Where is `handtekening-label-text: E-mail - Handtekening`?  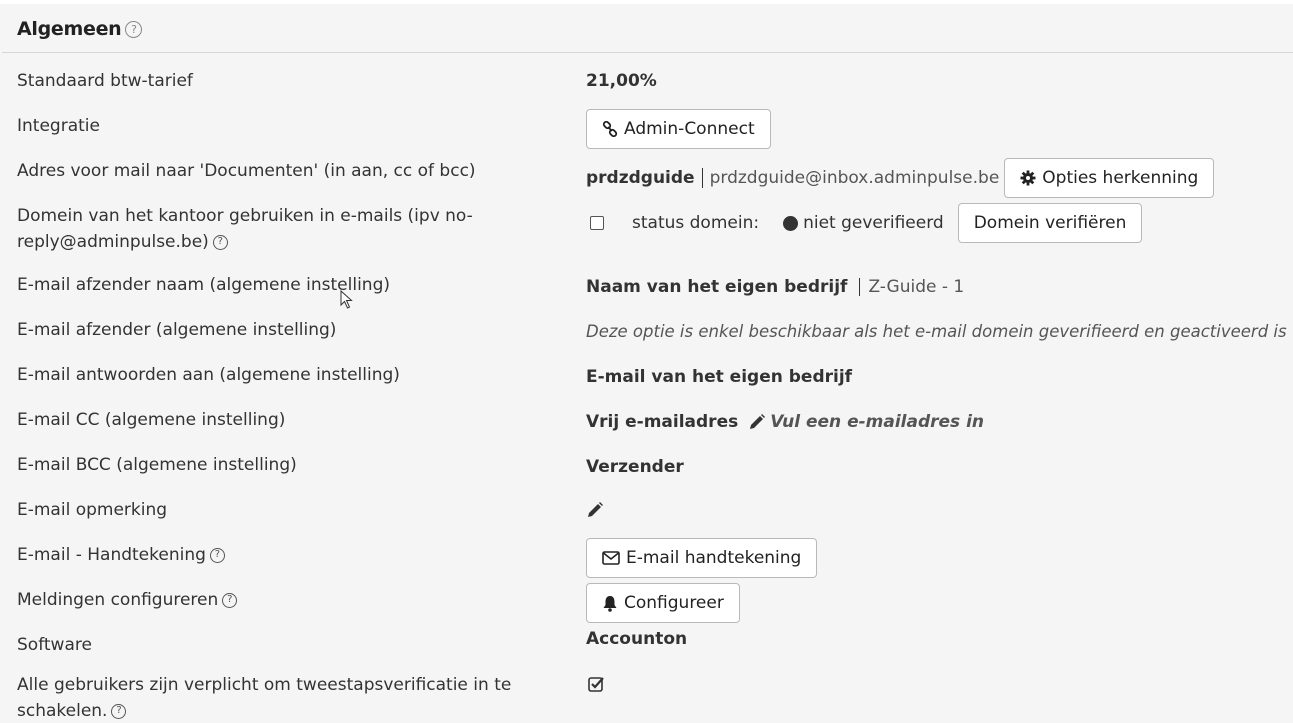 handtekening-label-text: E-mail - Handtekening is located at coordinates (111, 555).